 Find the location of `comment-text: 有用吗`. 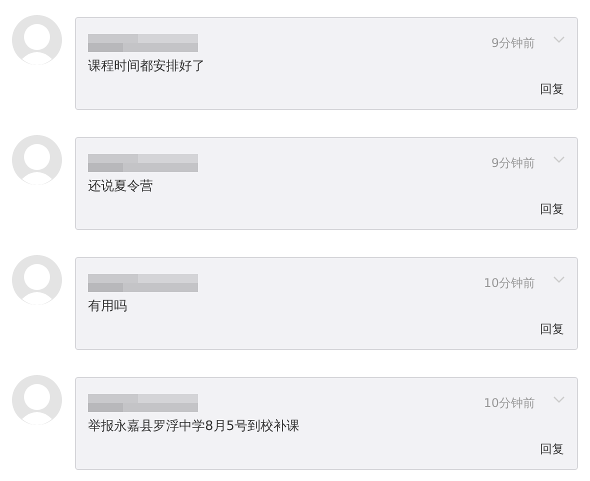

comment-text: 有用吗 is located at coordinates (108, 307).